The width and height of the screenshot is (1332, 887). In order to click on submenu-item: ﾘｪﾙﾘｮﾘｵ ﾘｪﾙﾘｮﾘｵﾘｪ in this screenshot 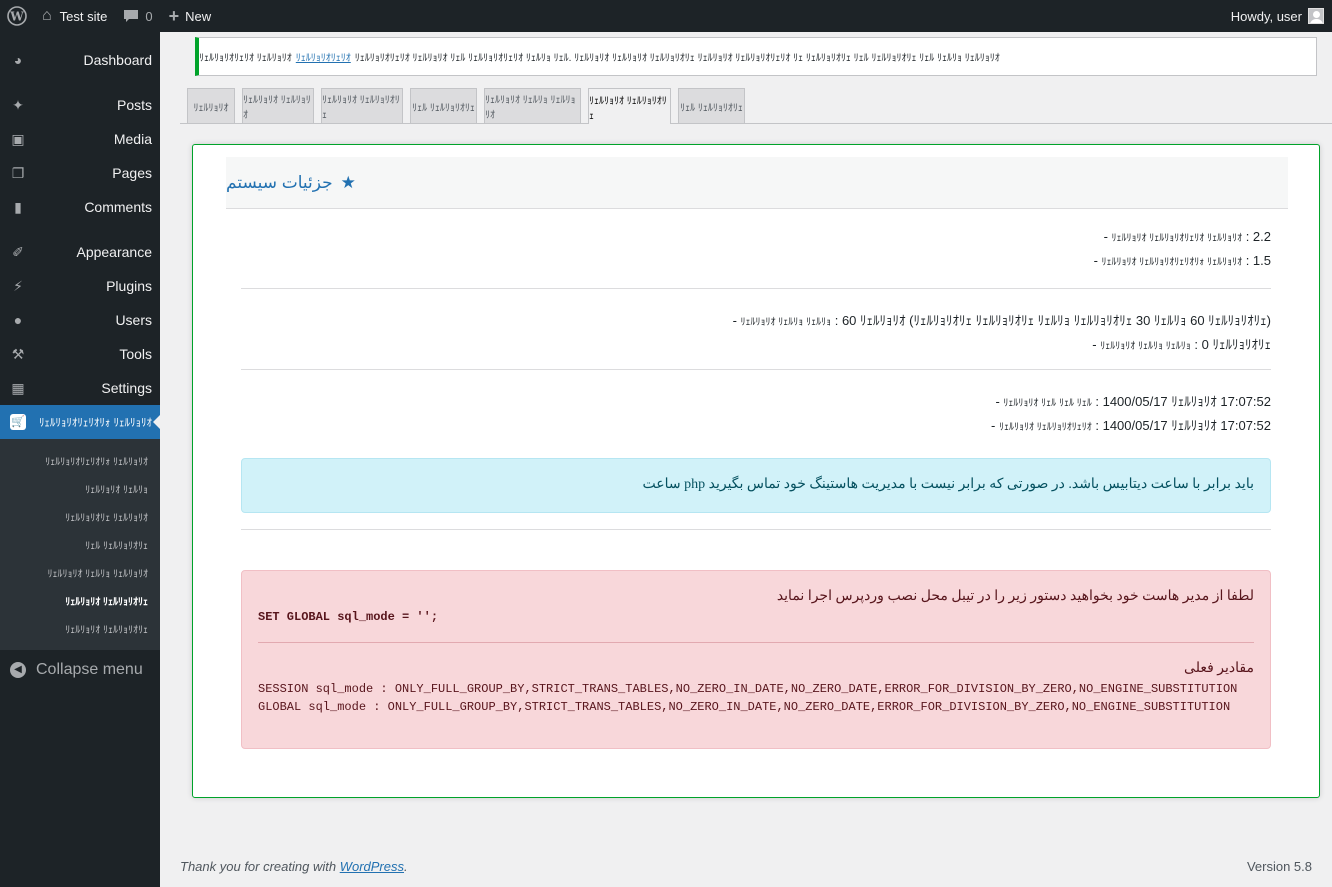, I will do `click(80, 628)`.